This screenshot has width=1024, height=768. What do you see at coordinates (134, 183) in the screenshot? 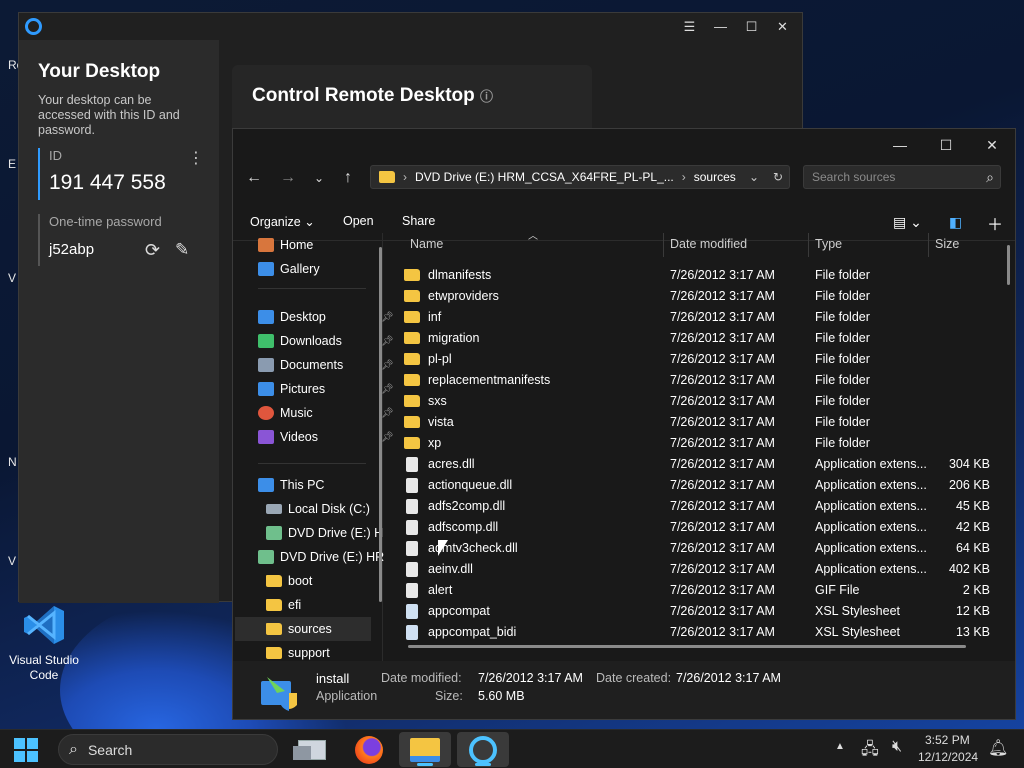
I see `id-value: 191 447 558` at bounding box center [134, 183].